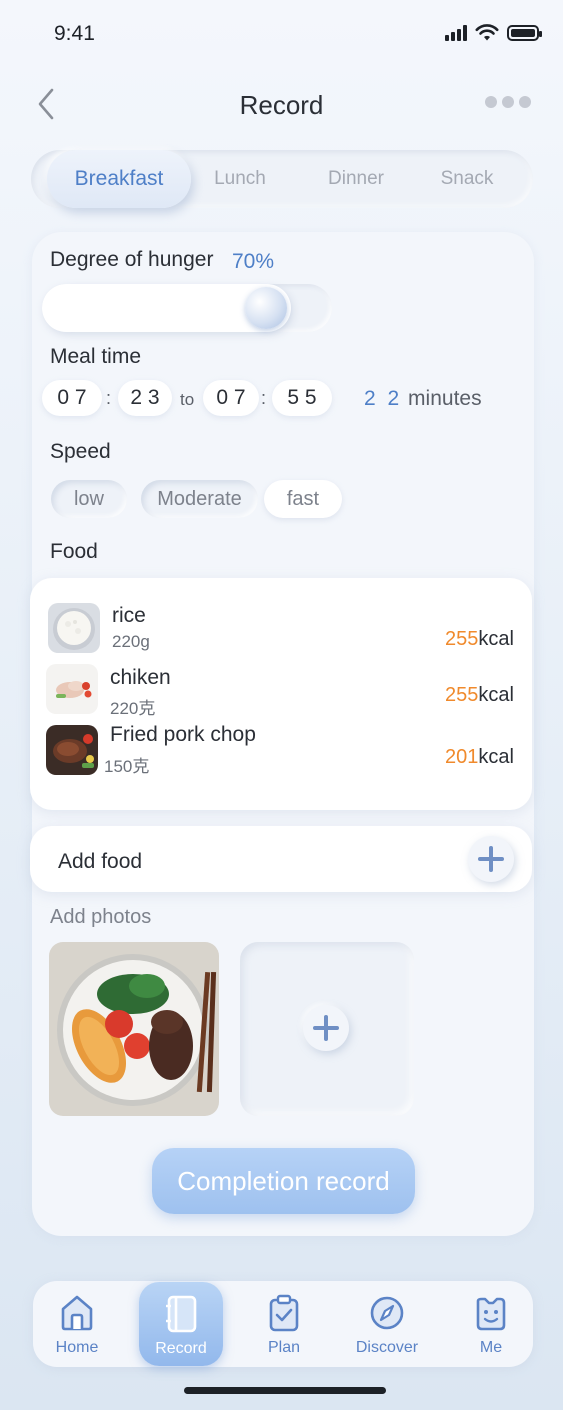 The width and height of the screenshot is (563, 1410). What do you see at coordinates (140, 677) in the screenshot?
I see `food-name: chiken` at bounding box center [140, 677].